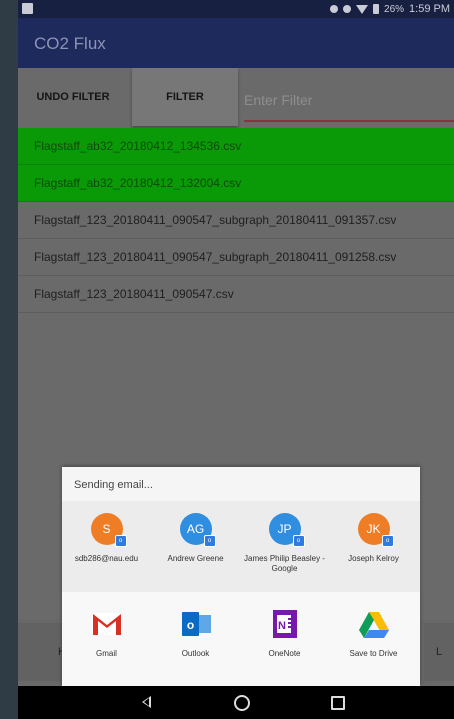  What do you see at coordinates (439, 652) in the screenshot?
I see `bottom-right-button: L` at bounding box center [439, 652].